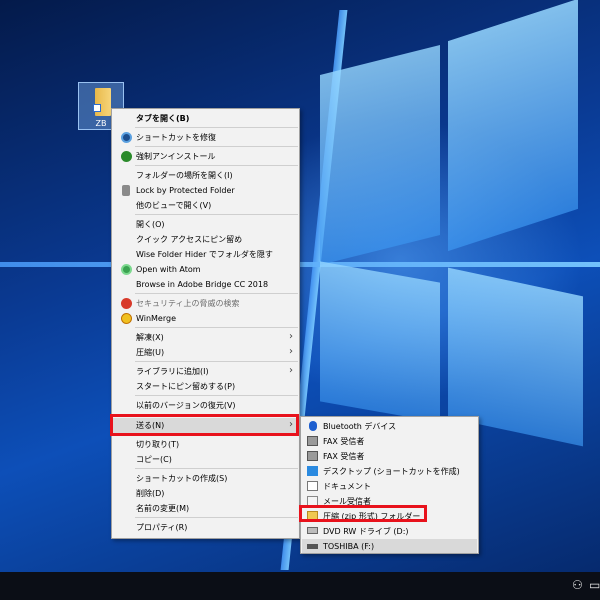 The height and width of the screenshot is (600, 600). Describe the element at coordinates (312, 471) in the screenshot. I see `desktop-icon` at that location.